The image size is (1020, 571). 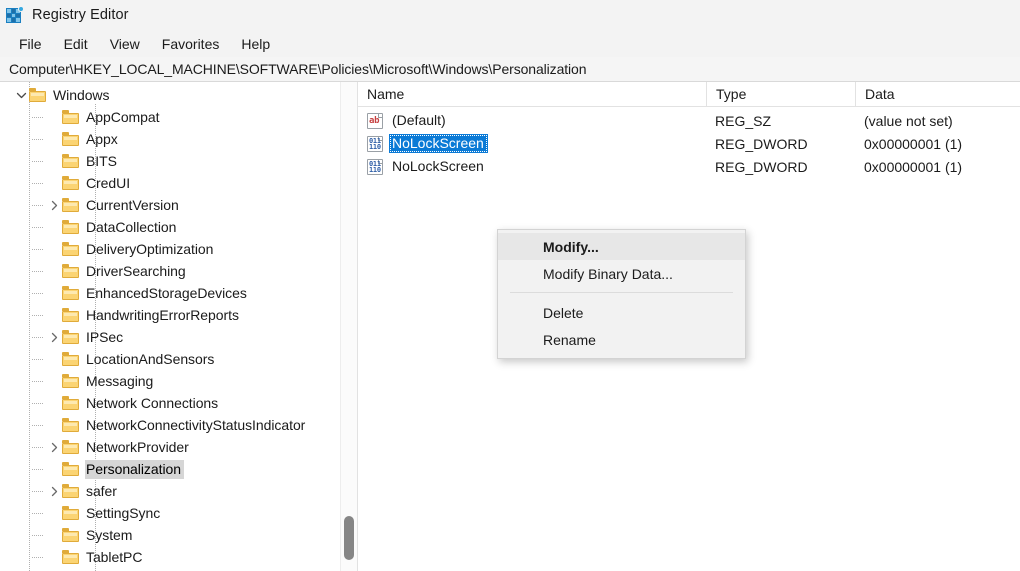 What do you see at coordinates (348, 326) in the screenshot?
I see `tree-vertical-scrollbar` at bounding box center [348, 326].